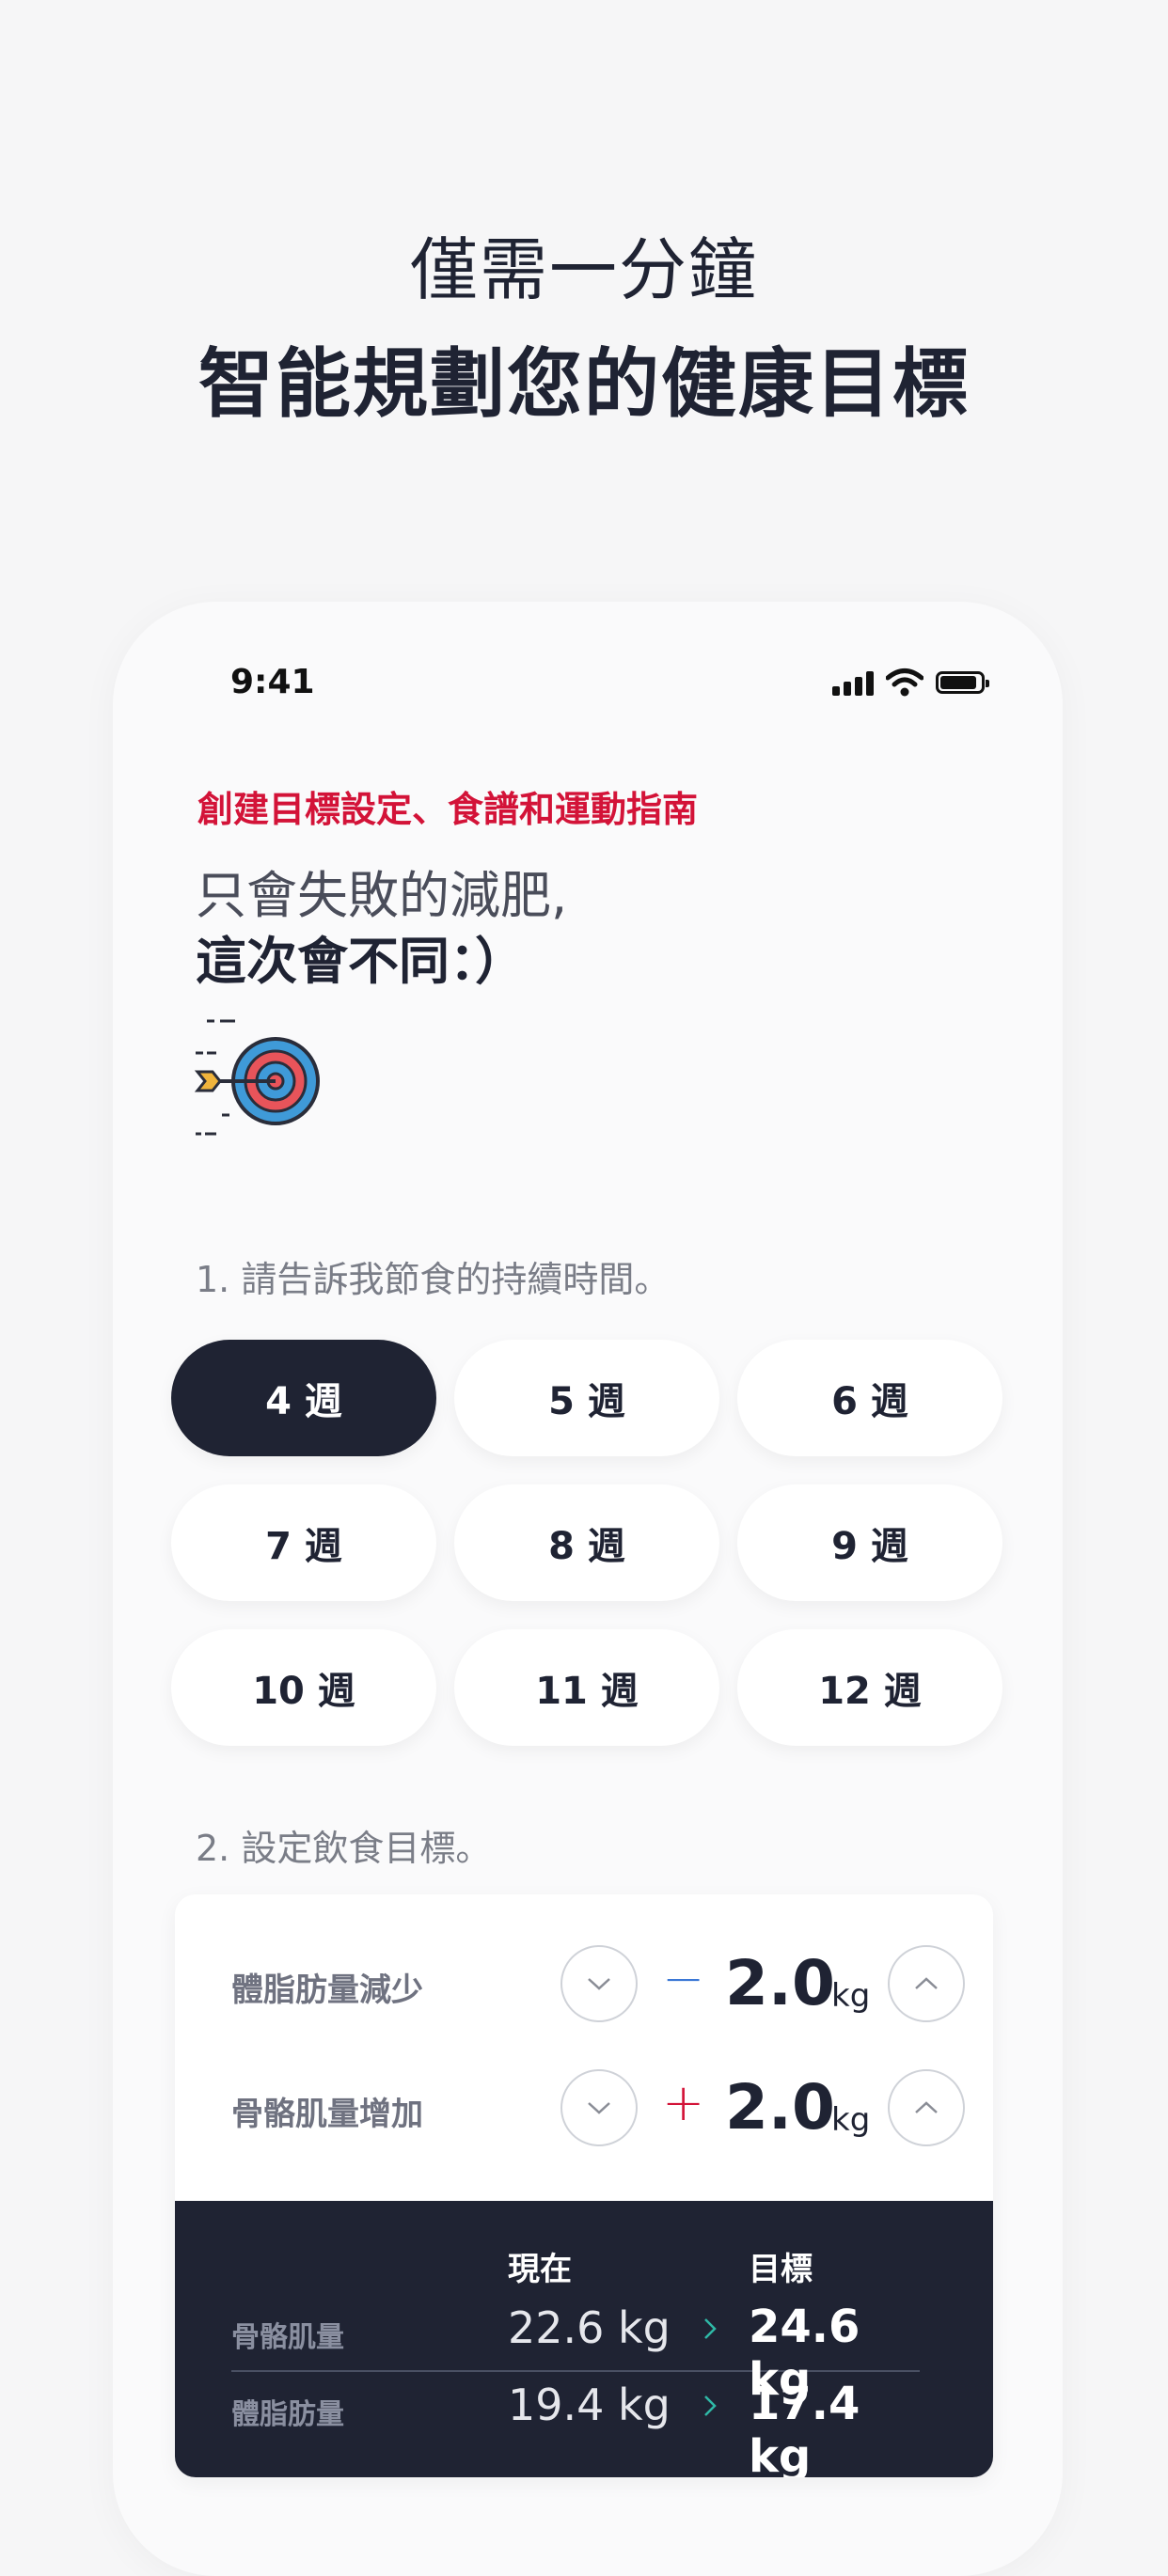  I want to click on question-duration: 1. 請告訴我節食的持續時間。, so click(433, 1279).